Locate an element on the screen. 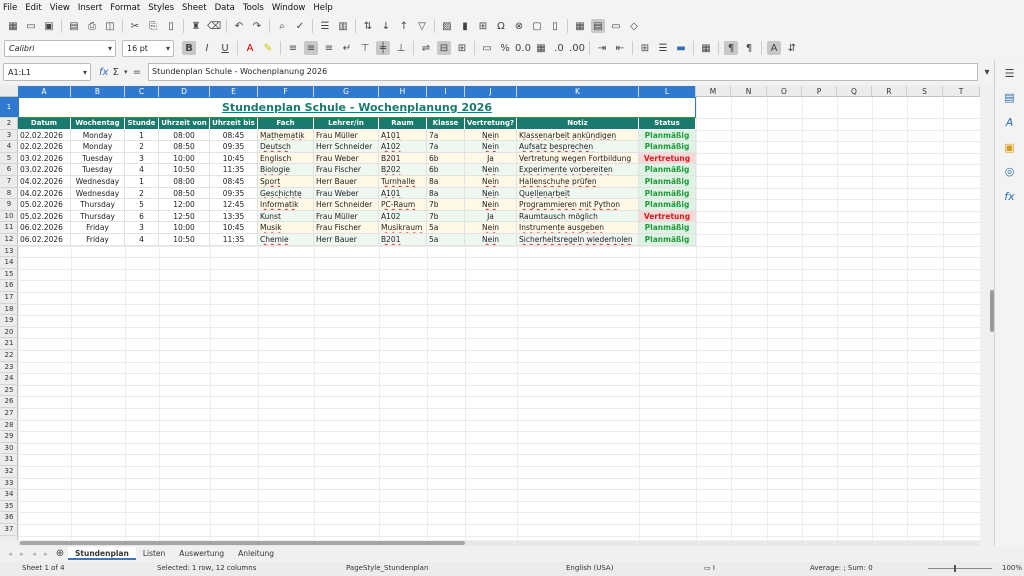 Image resolution: width=1024 pixels, height=576 pixels. row-header-16: 16 is located at coordinates (9, 286).